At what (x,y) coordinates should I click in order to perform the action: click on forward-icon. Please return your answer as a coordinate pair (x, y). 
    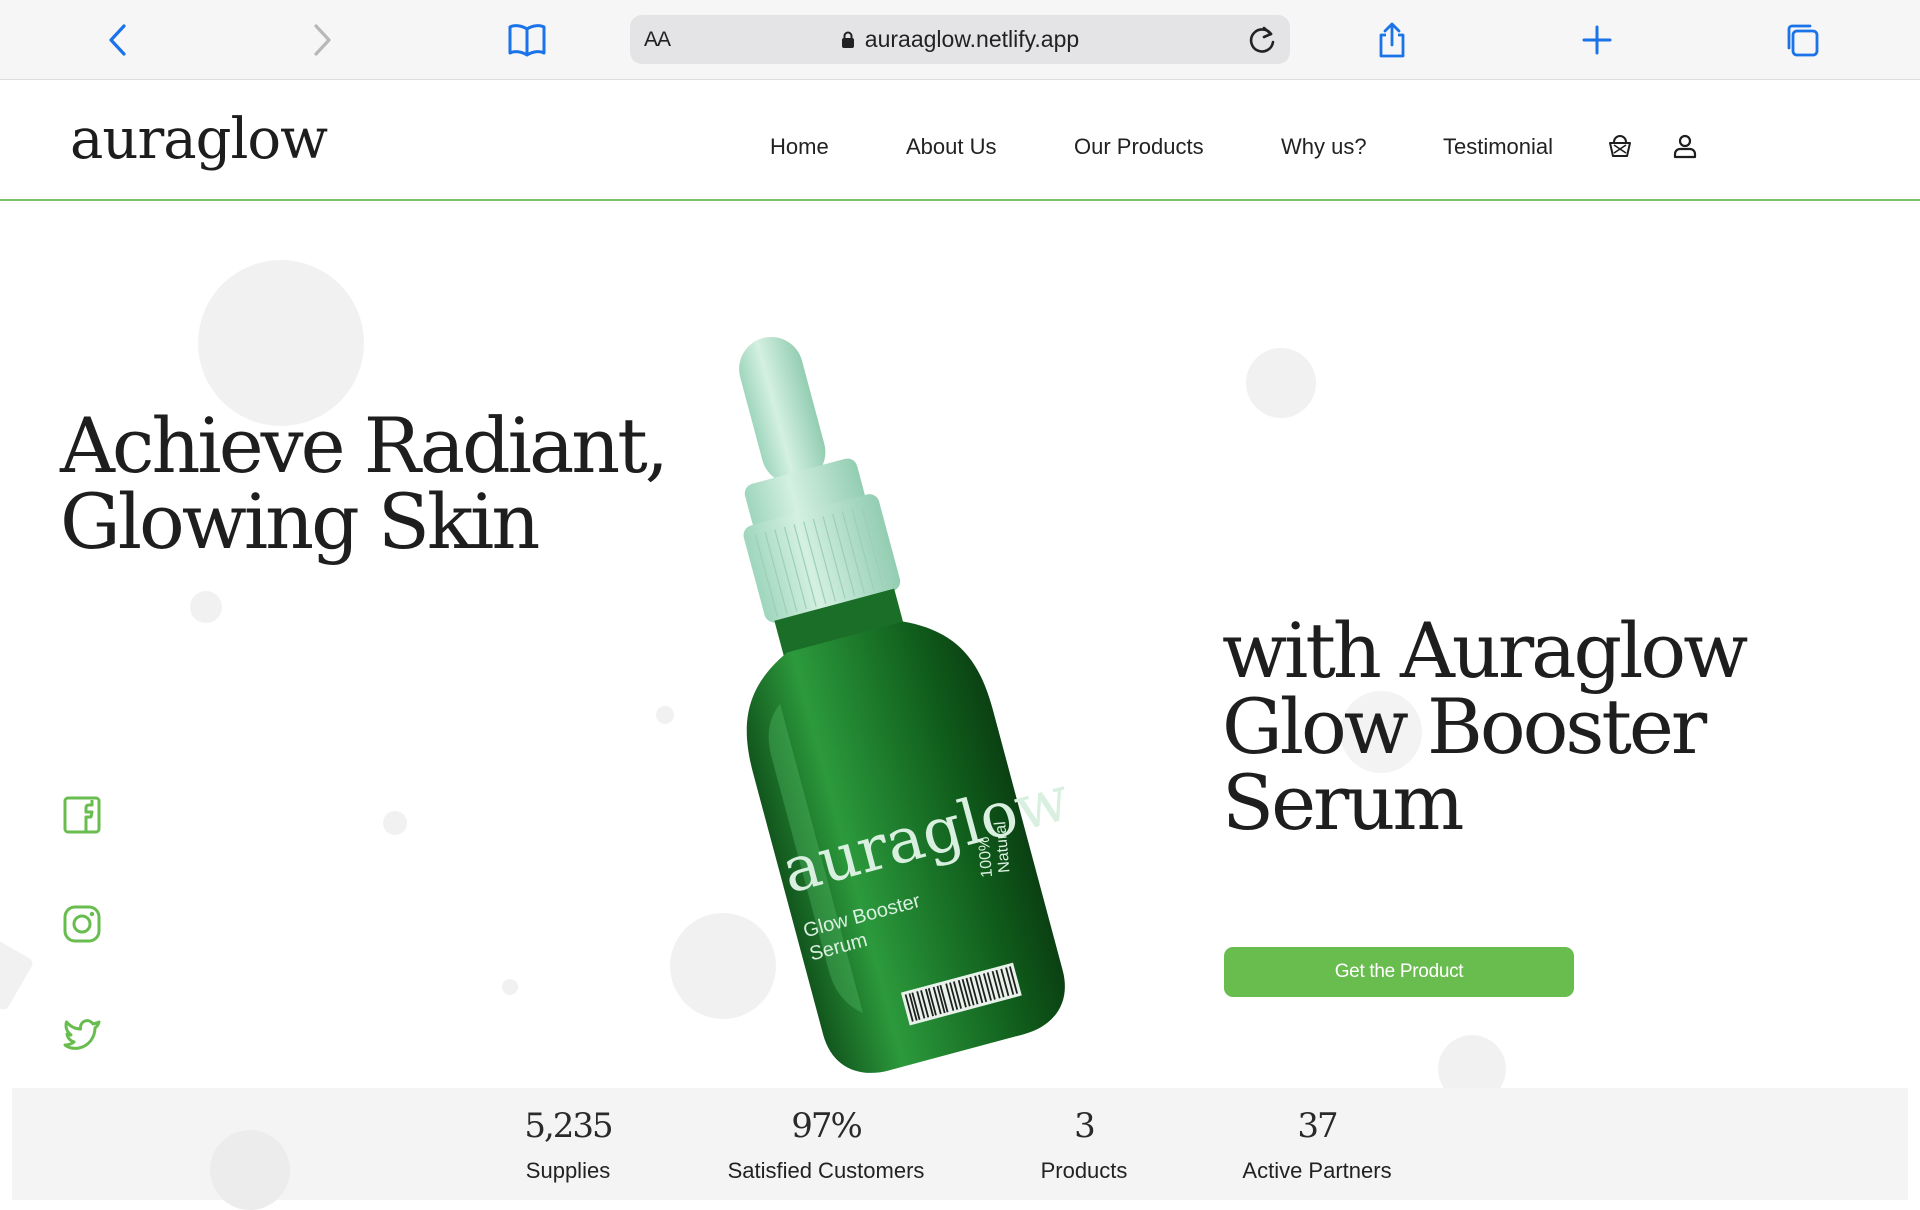
    Looking at the image, I should click on (322, 40).